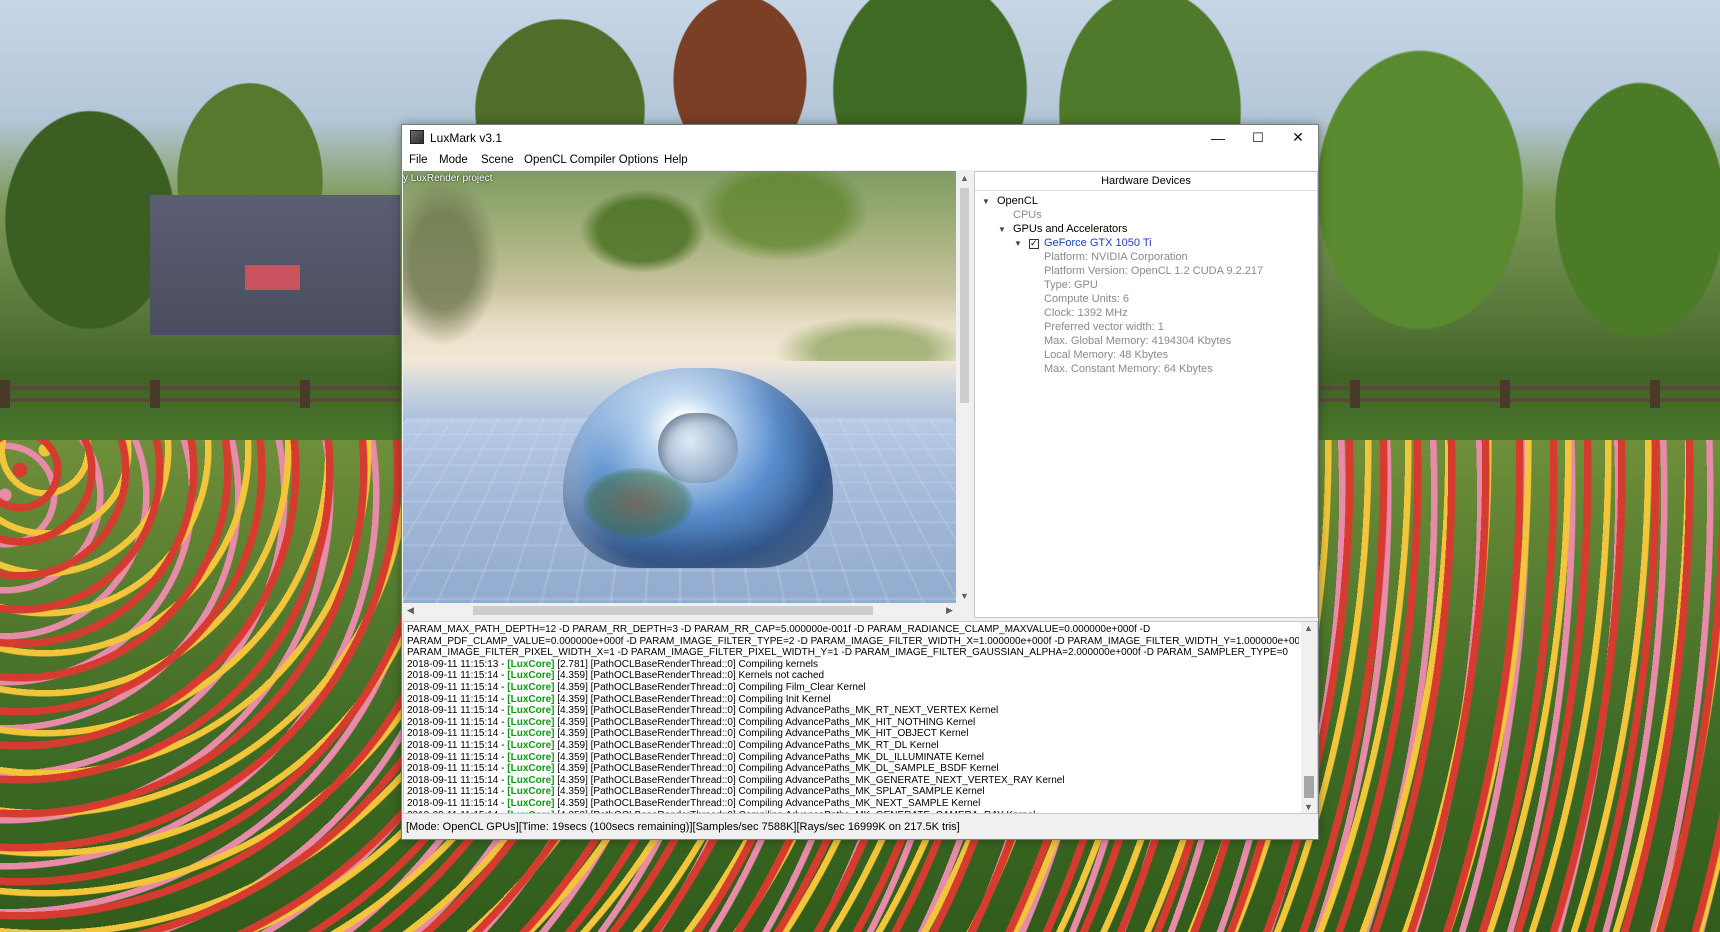  What do you see at coordinates (1146, 181) in the screenshot?
I see `hardware-devices-header: Hardware Devices` at bounding box center [1146, 181].